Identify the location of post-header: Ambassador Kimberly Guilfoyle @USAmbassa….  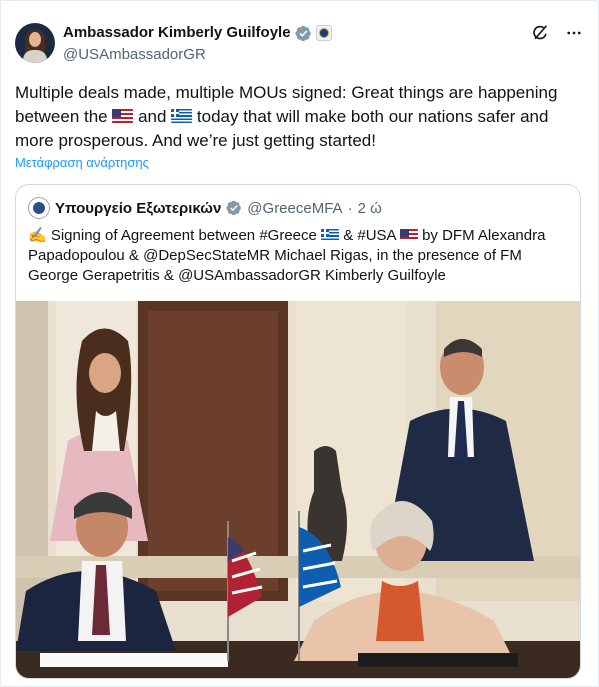
(299, 45).